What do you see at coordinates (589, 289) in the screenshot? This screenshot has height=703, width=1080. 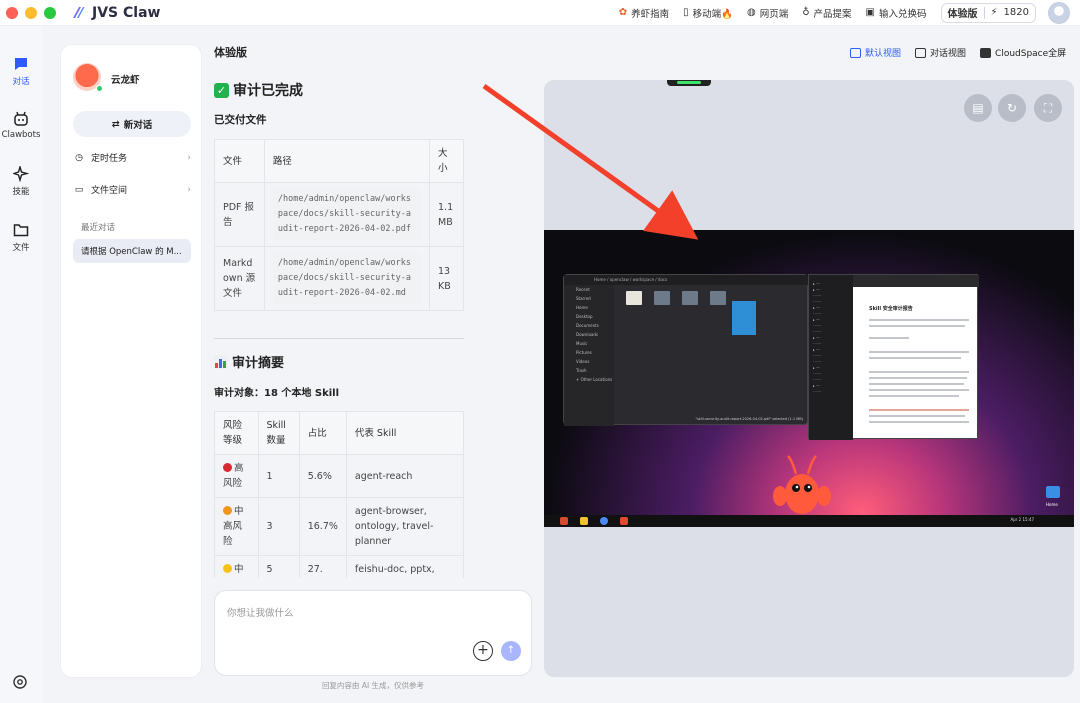 I see `sidebar-item: Recent` at bounding box center [589, 289].